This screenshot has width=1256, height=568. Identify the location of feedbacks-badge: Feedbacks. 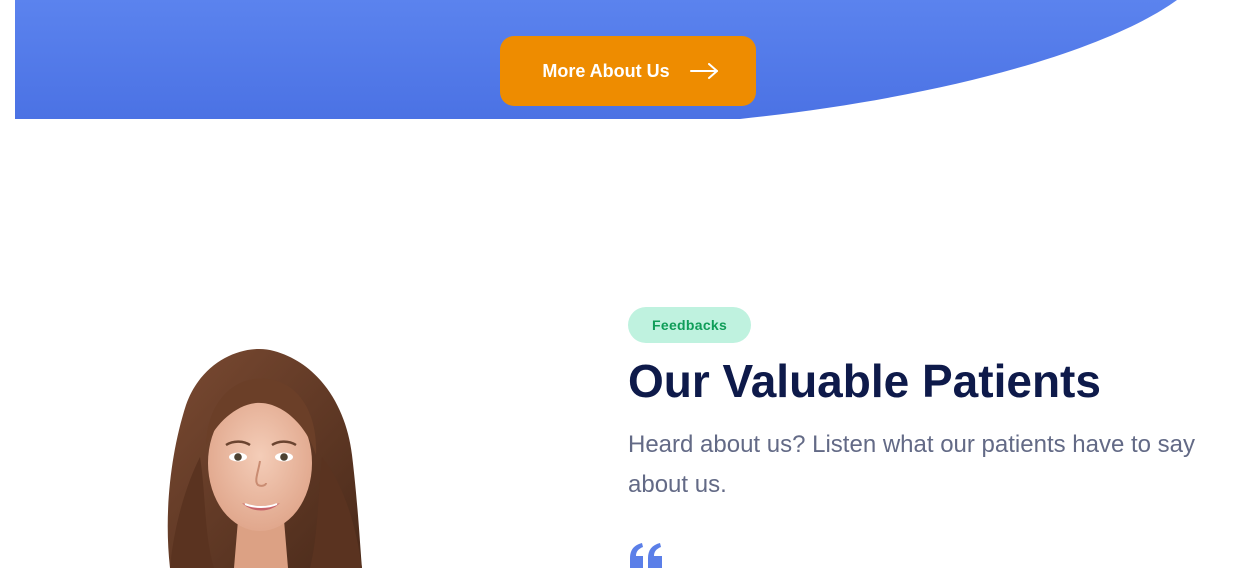
(690, 325).